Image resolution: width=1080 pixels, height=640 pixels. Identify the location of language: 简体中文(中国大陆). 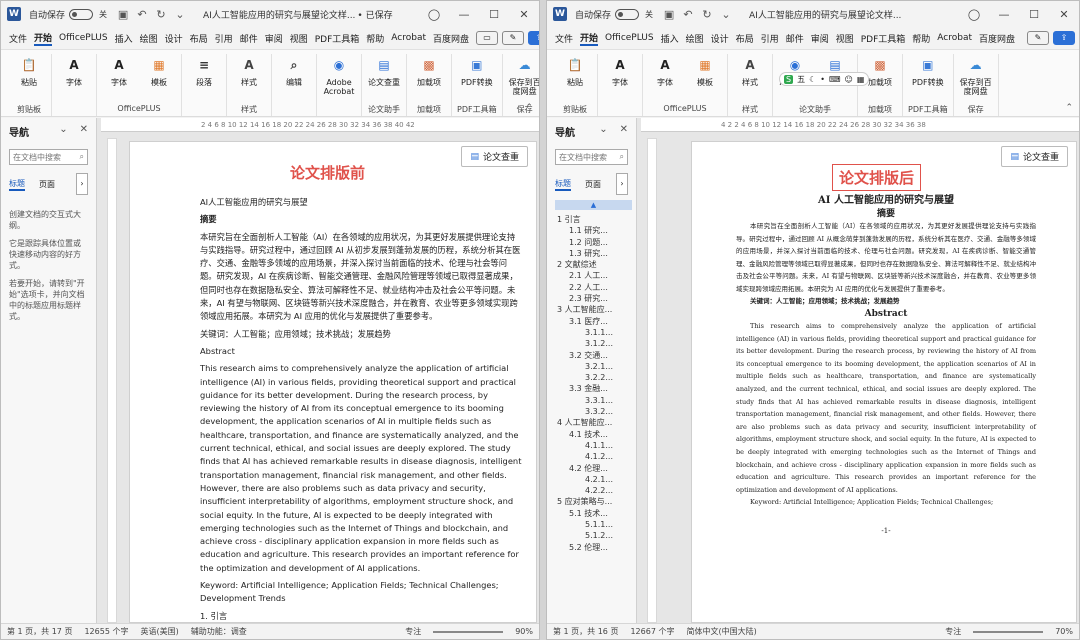
(721, 631).